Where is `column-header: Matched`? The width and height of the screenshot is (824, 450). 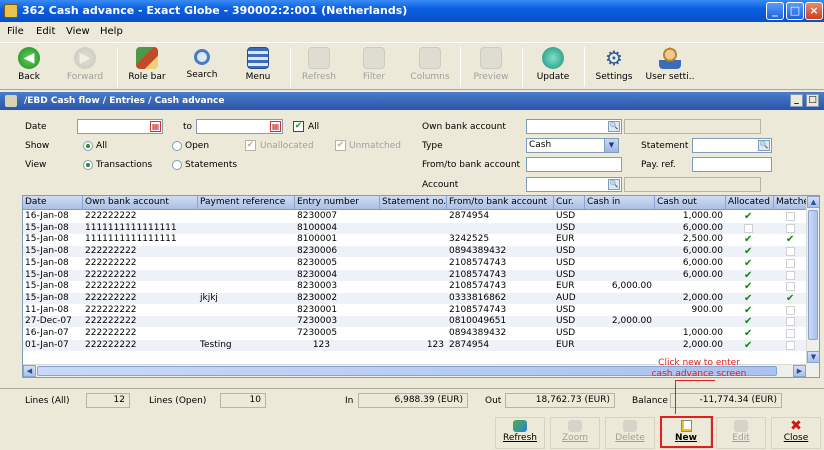 column-header: Matched is located at coordinates (790, 203).